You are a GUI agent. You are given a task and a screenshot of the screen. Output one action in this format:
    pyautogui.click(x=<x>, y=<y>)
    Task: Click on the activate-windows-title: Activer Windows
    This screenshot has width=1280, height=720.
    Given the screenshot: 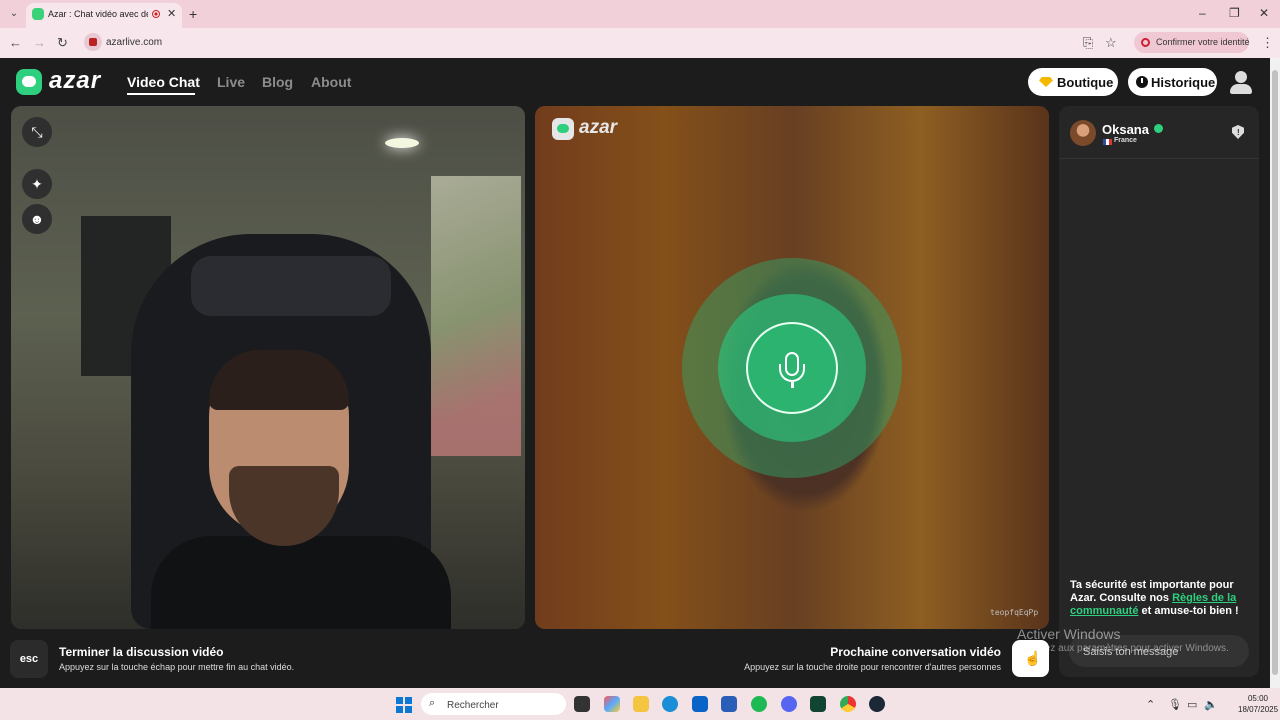 What is the action you would take?
    pyautogui.click(x=1069, y=634)
    